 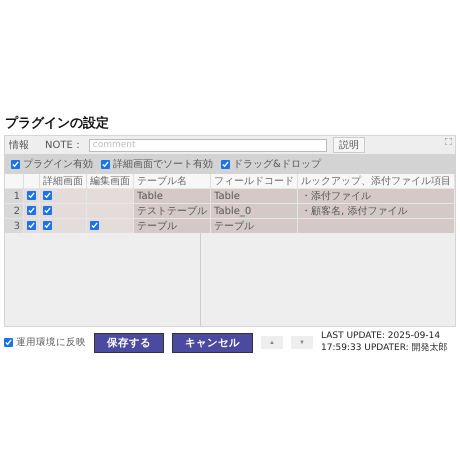 I want to click on column-header: ルックアップ、添付ファイル項目, so click(x=376, y=181).